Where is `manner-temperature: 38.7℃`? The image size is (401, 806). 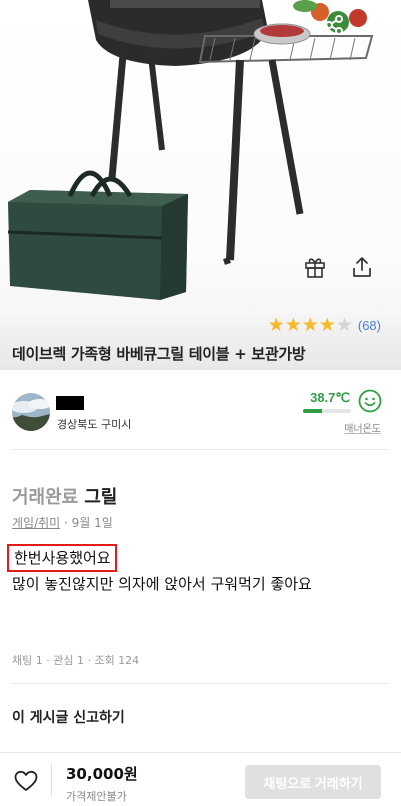 manner-temperature: 38.7℃ is located at coordinates (330, 397).